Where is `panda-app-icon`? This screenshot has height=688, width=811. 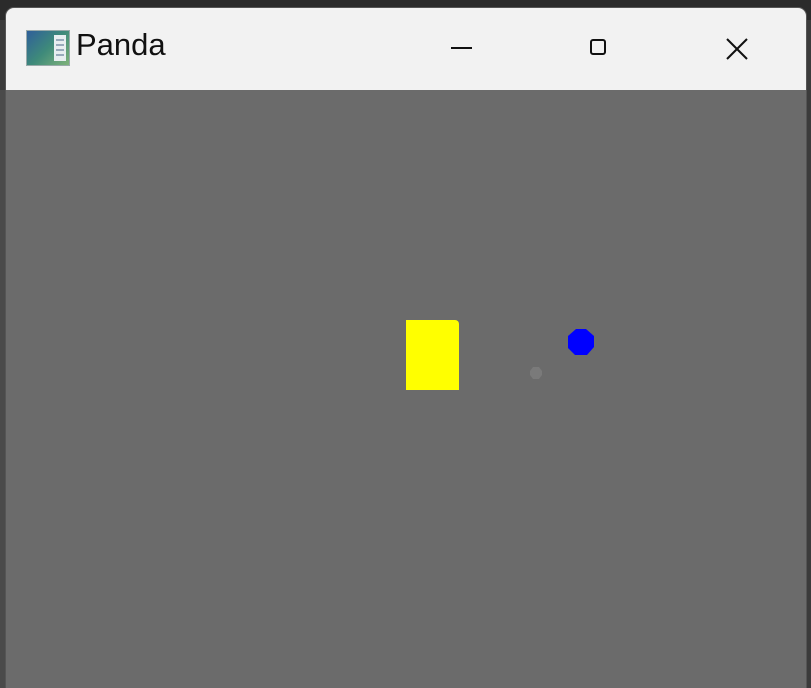
panda-app-icon is located at coordinates (48, 48).